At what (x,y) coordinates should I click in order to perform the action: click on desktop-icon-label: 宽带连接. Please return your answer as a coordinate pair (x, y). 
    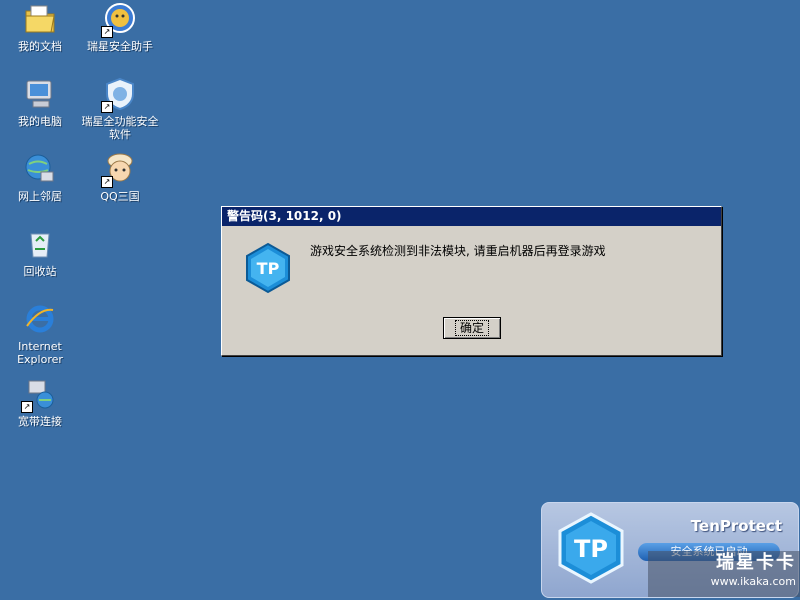
    Looking at the image, I should click on (40, 421).